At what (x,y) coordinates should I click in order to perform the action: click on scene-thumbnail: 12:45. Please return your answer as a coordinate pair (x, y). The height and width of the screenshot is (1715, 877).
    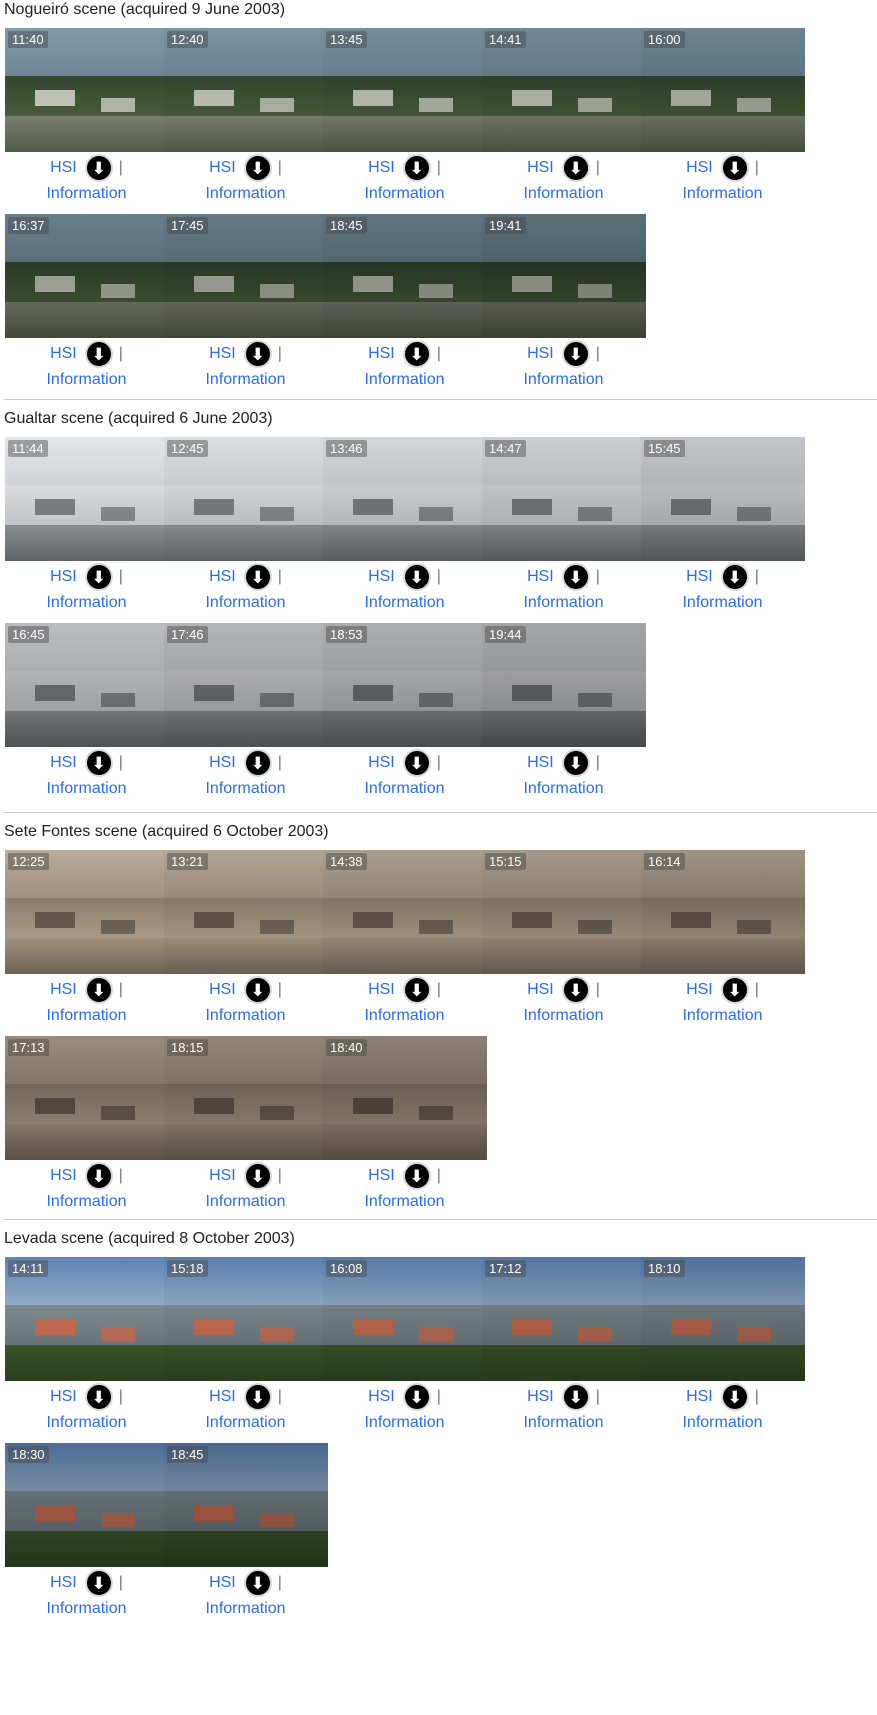
    Looking at the image, I should click on (246, 499).